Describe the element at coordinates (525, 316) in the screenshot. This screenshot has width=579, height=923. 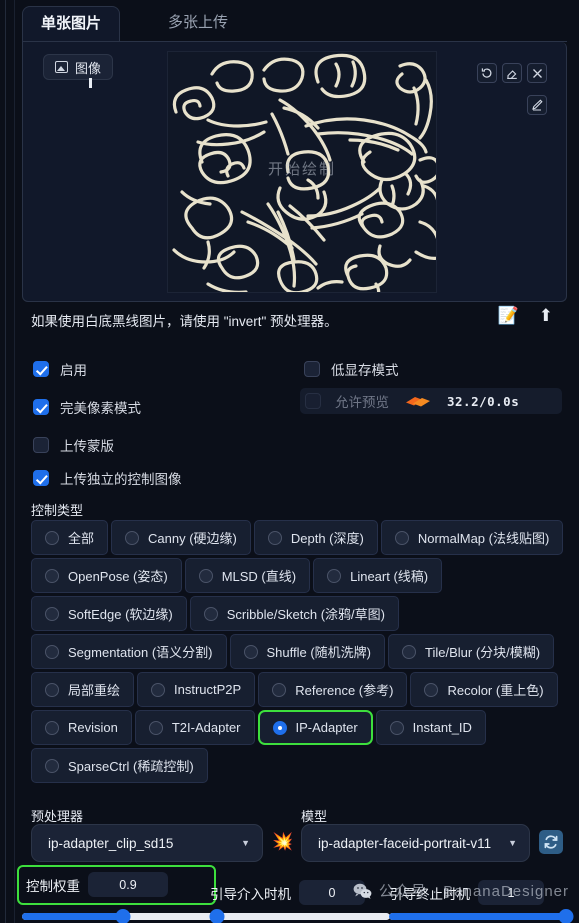
I see `hint-action-icons: 📝 ⬆` at that location.